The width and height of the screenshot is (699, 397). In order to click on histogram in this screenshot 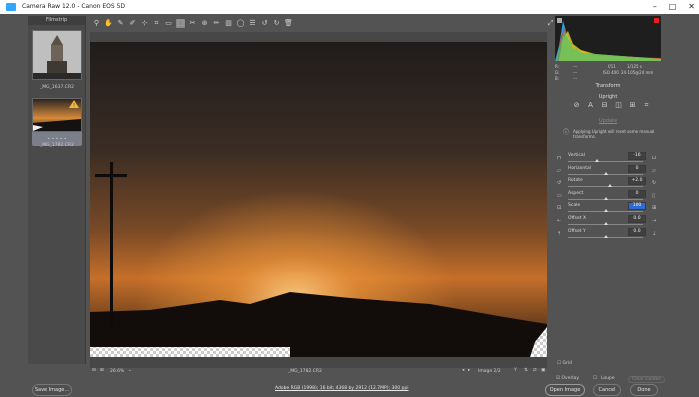, I will do `click(608, 38)`.